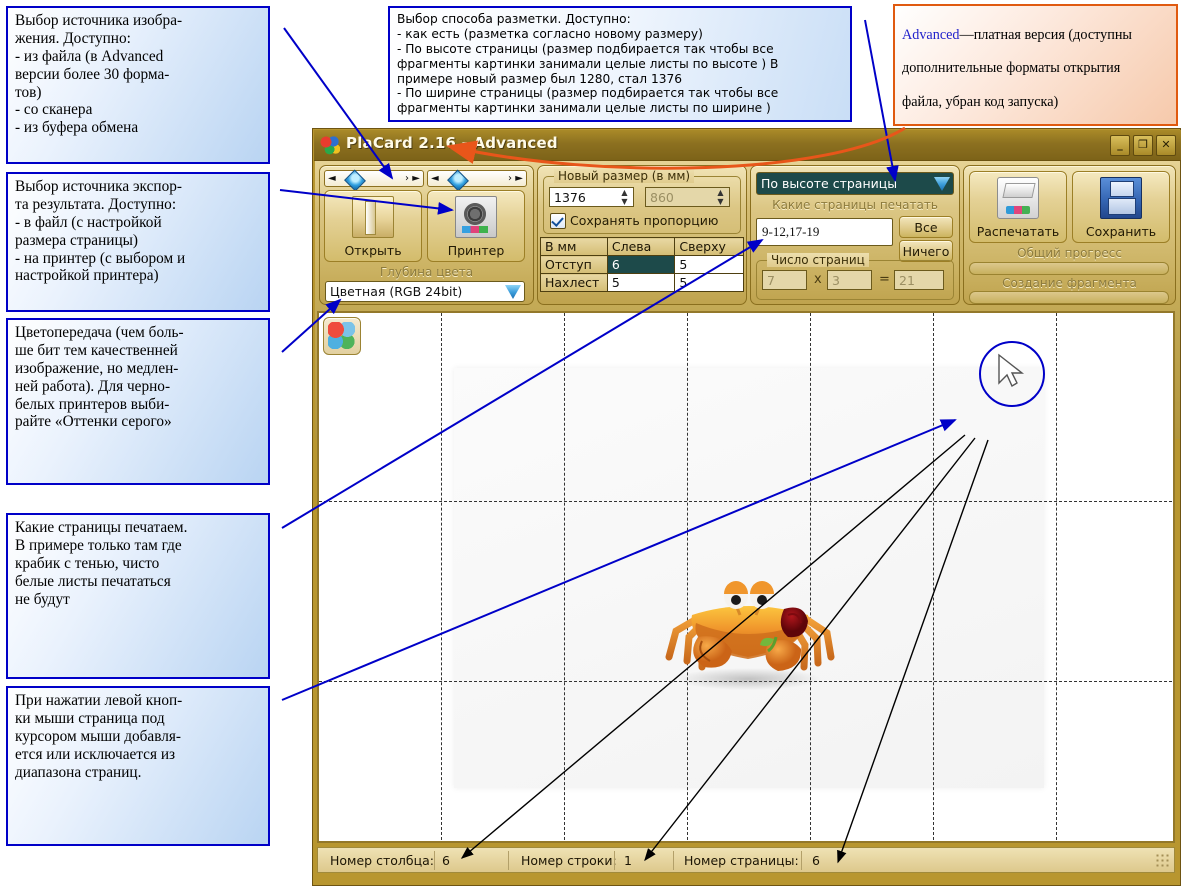  I want to click on row-label-nahlest: Нахлест, so click(574, 282).